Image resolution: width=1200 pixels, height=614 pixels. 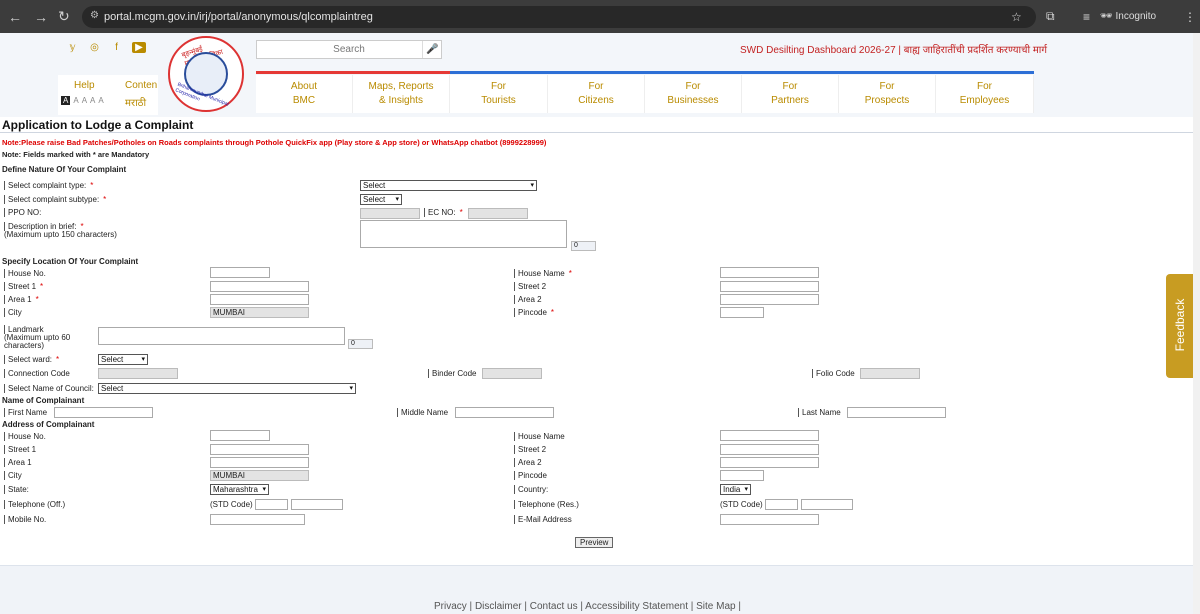 I want to click on connection-code-field, so click(x=138, y=373).